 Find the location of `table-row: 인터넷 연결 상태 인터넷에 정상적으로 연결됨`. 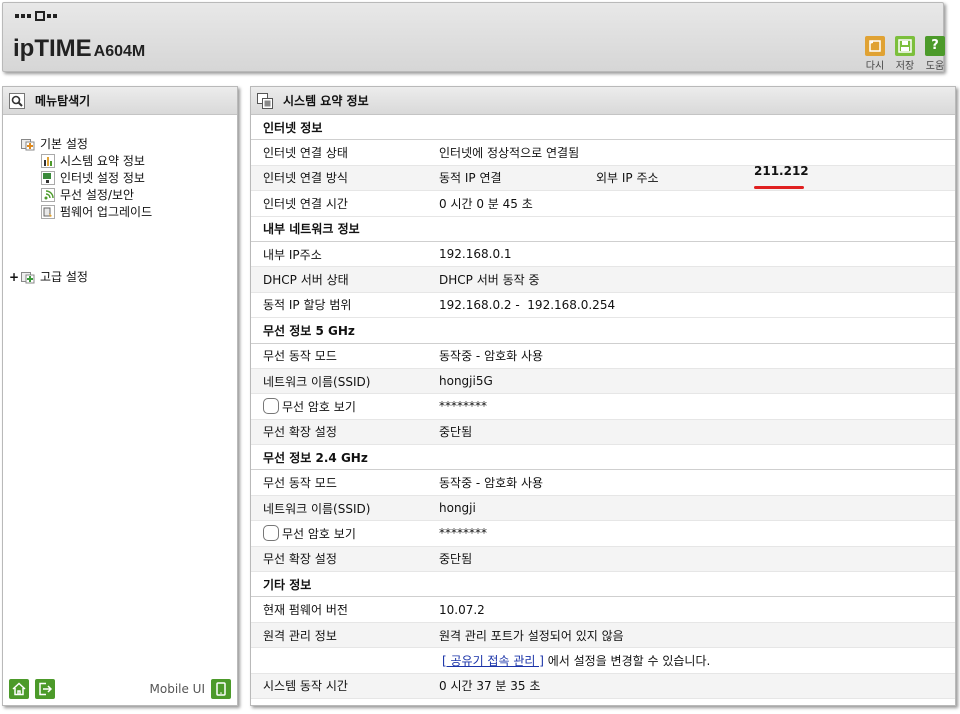

table-row: 인터넷 연결 상태 인터넷에 정상적으로 연결됨 is located at coordinates (603, 153).